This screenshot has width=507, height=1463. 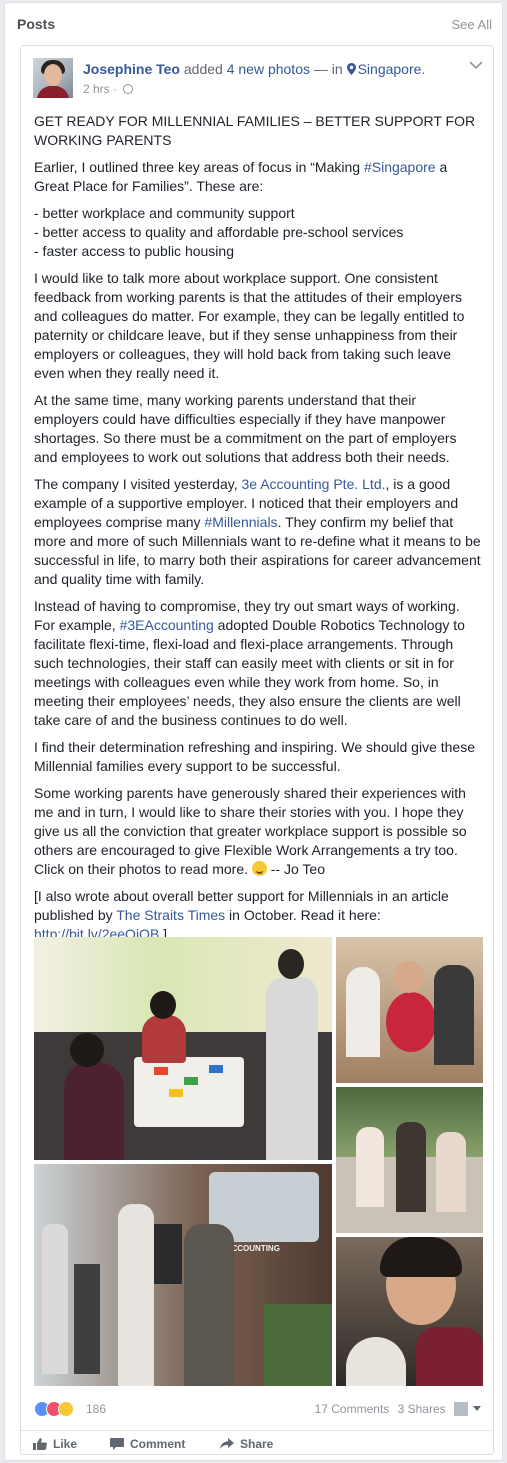 I want to click on globe-icon, so click(x=128, y=89).